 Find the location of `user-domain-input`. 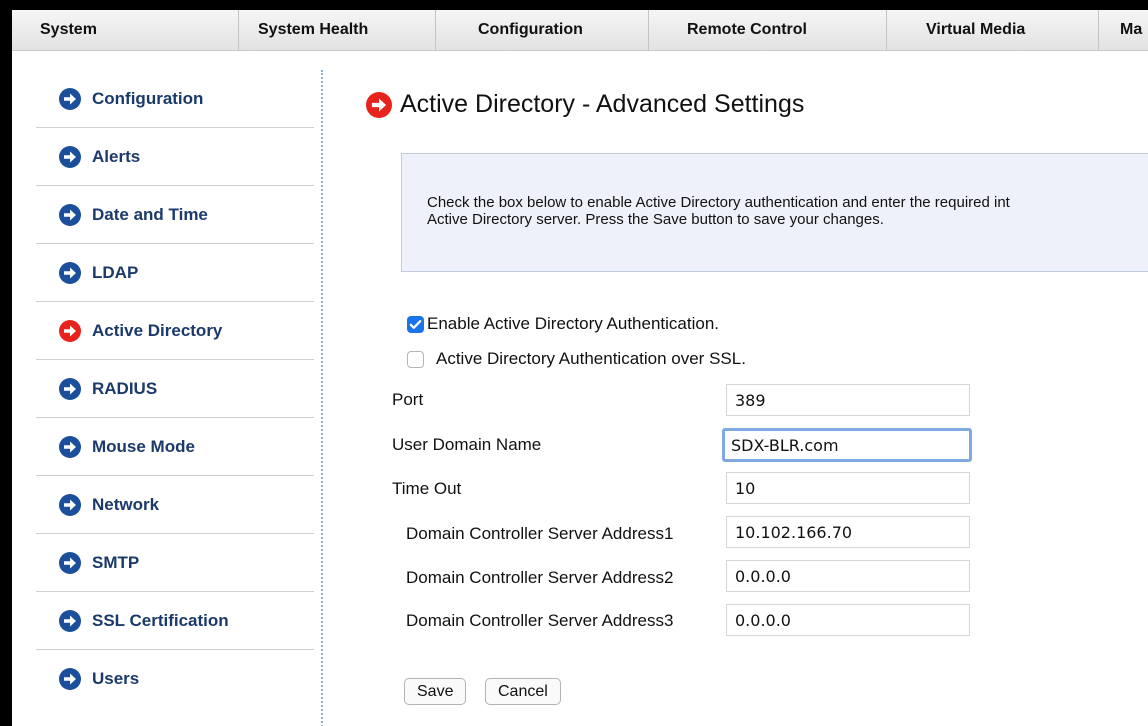

user-domain-input is located at coordinates (847, 445).